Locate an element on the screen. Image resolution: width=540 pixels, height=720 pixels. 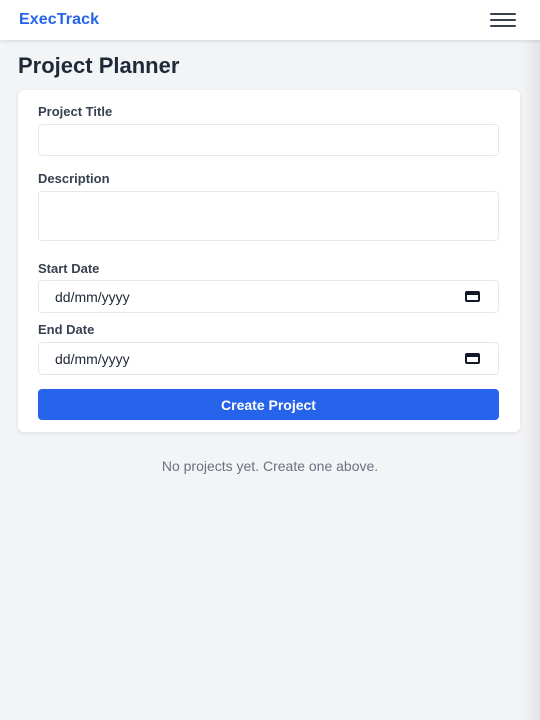
top-navbar: ExecTrack is located at coordinates (270, 20).